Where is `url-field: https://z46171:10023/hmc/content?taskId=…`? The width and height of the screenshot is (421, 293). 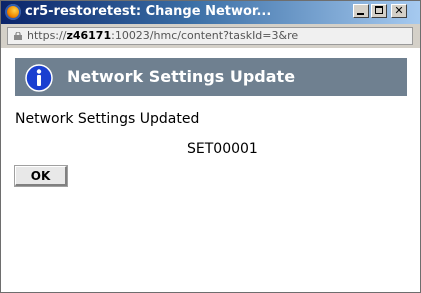 url-field: https://z46171:10023/hmc/content?taskId=… is located at coordinates (210, 36).